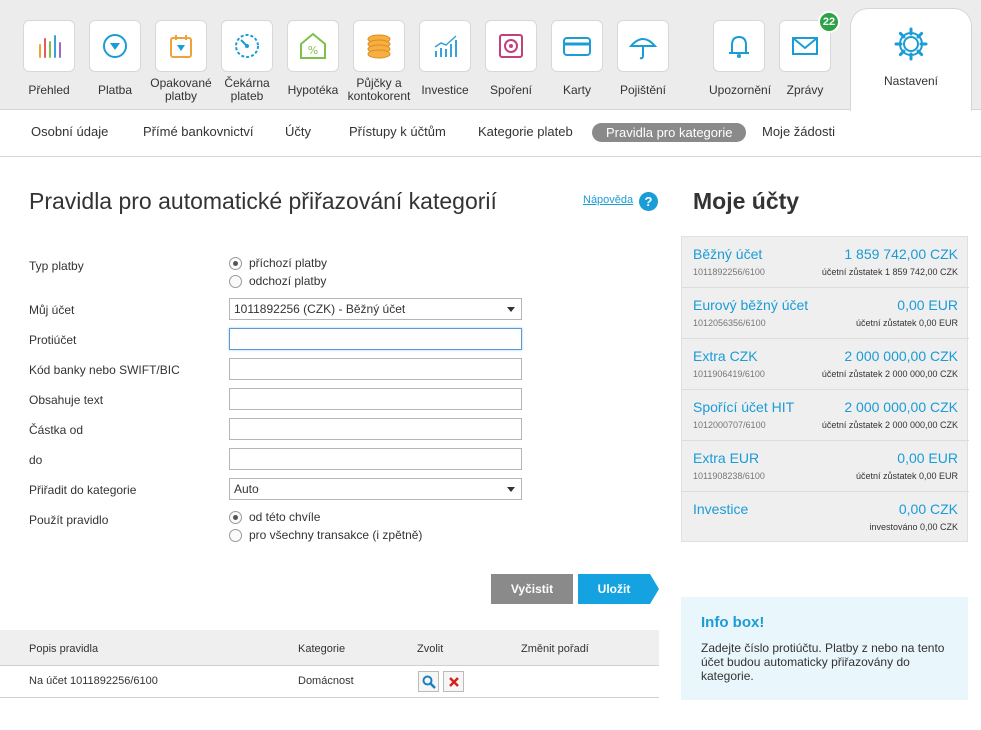 The image size is (981, 730). What do you see at coordinates (83, 490) in the screenshot?
I see `category-label: Přiřadit do kategorie` at bounding box center [83, 490].